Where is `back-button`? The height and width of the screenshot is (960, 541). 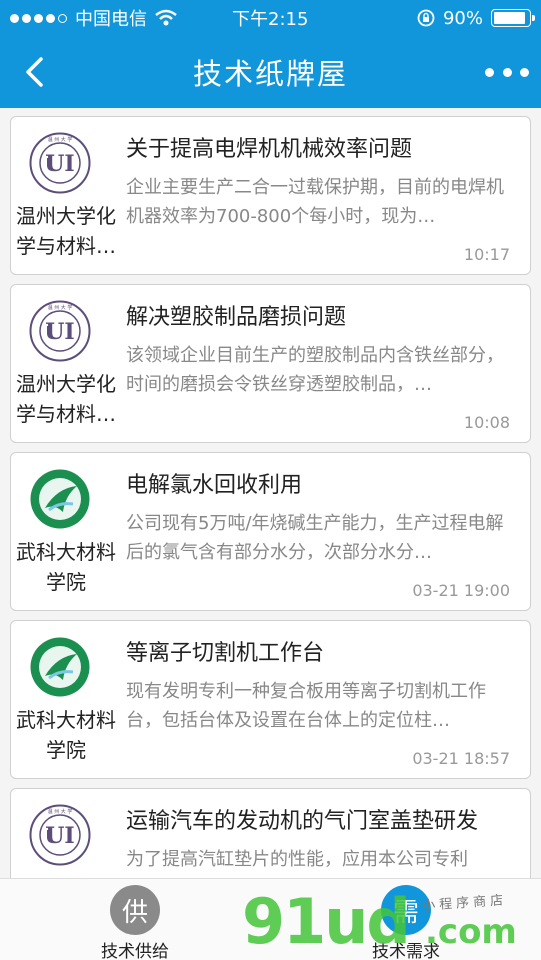 back-button is located at coordinates (34, 72).